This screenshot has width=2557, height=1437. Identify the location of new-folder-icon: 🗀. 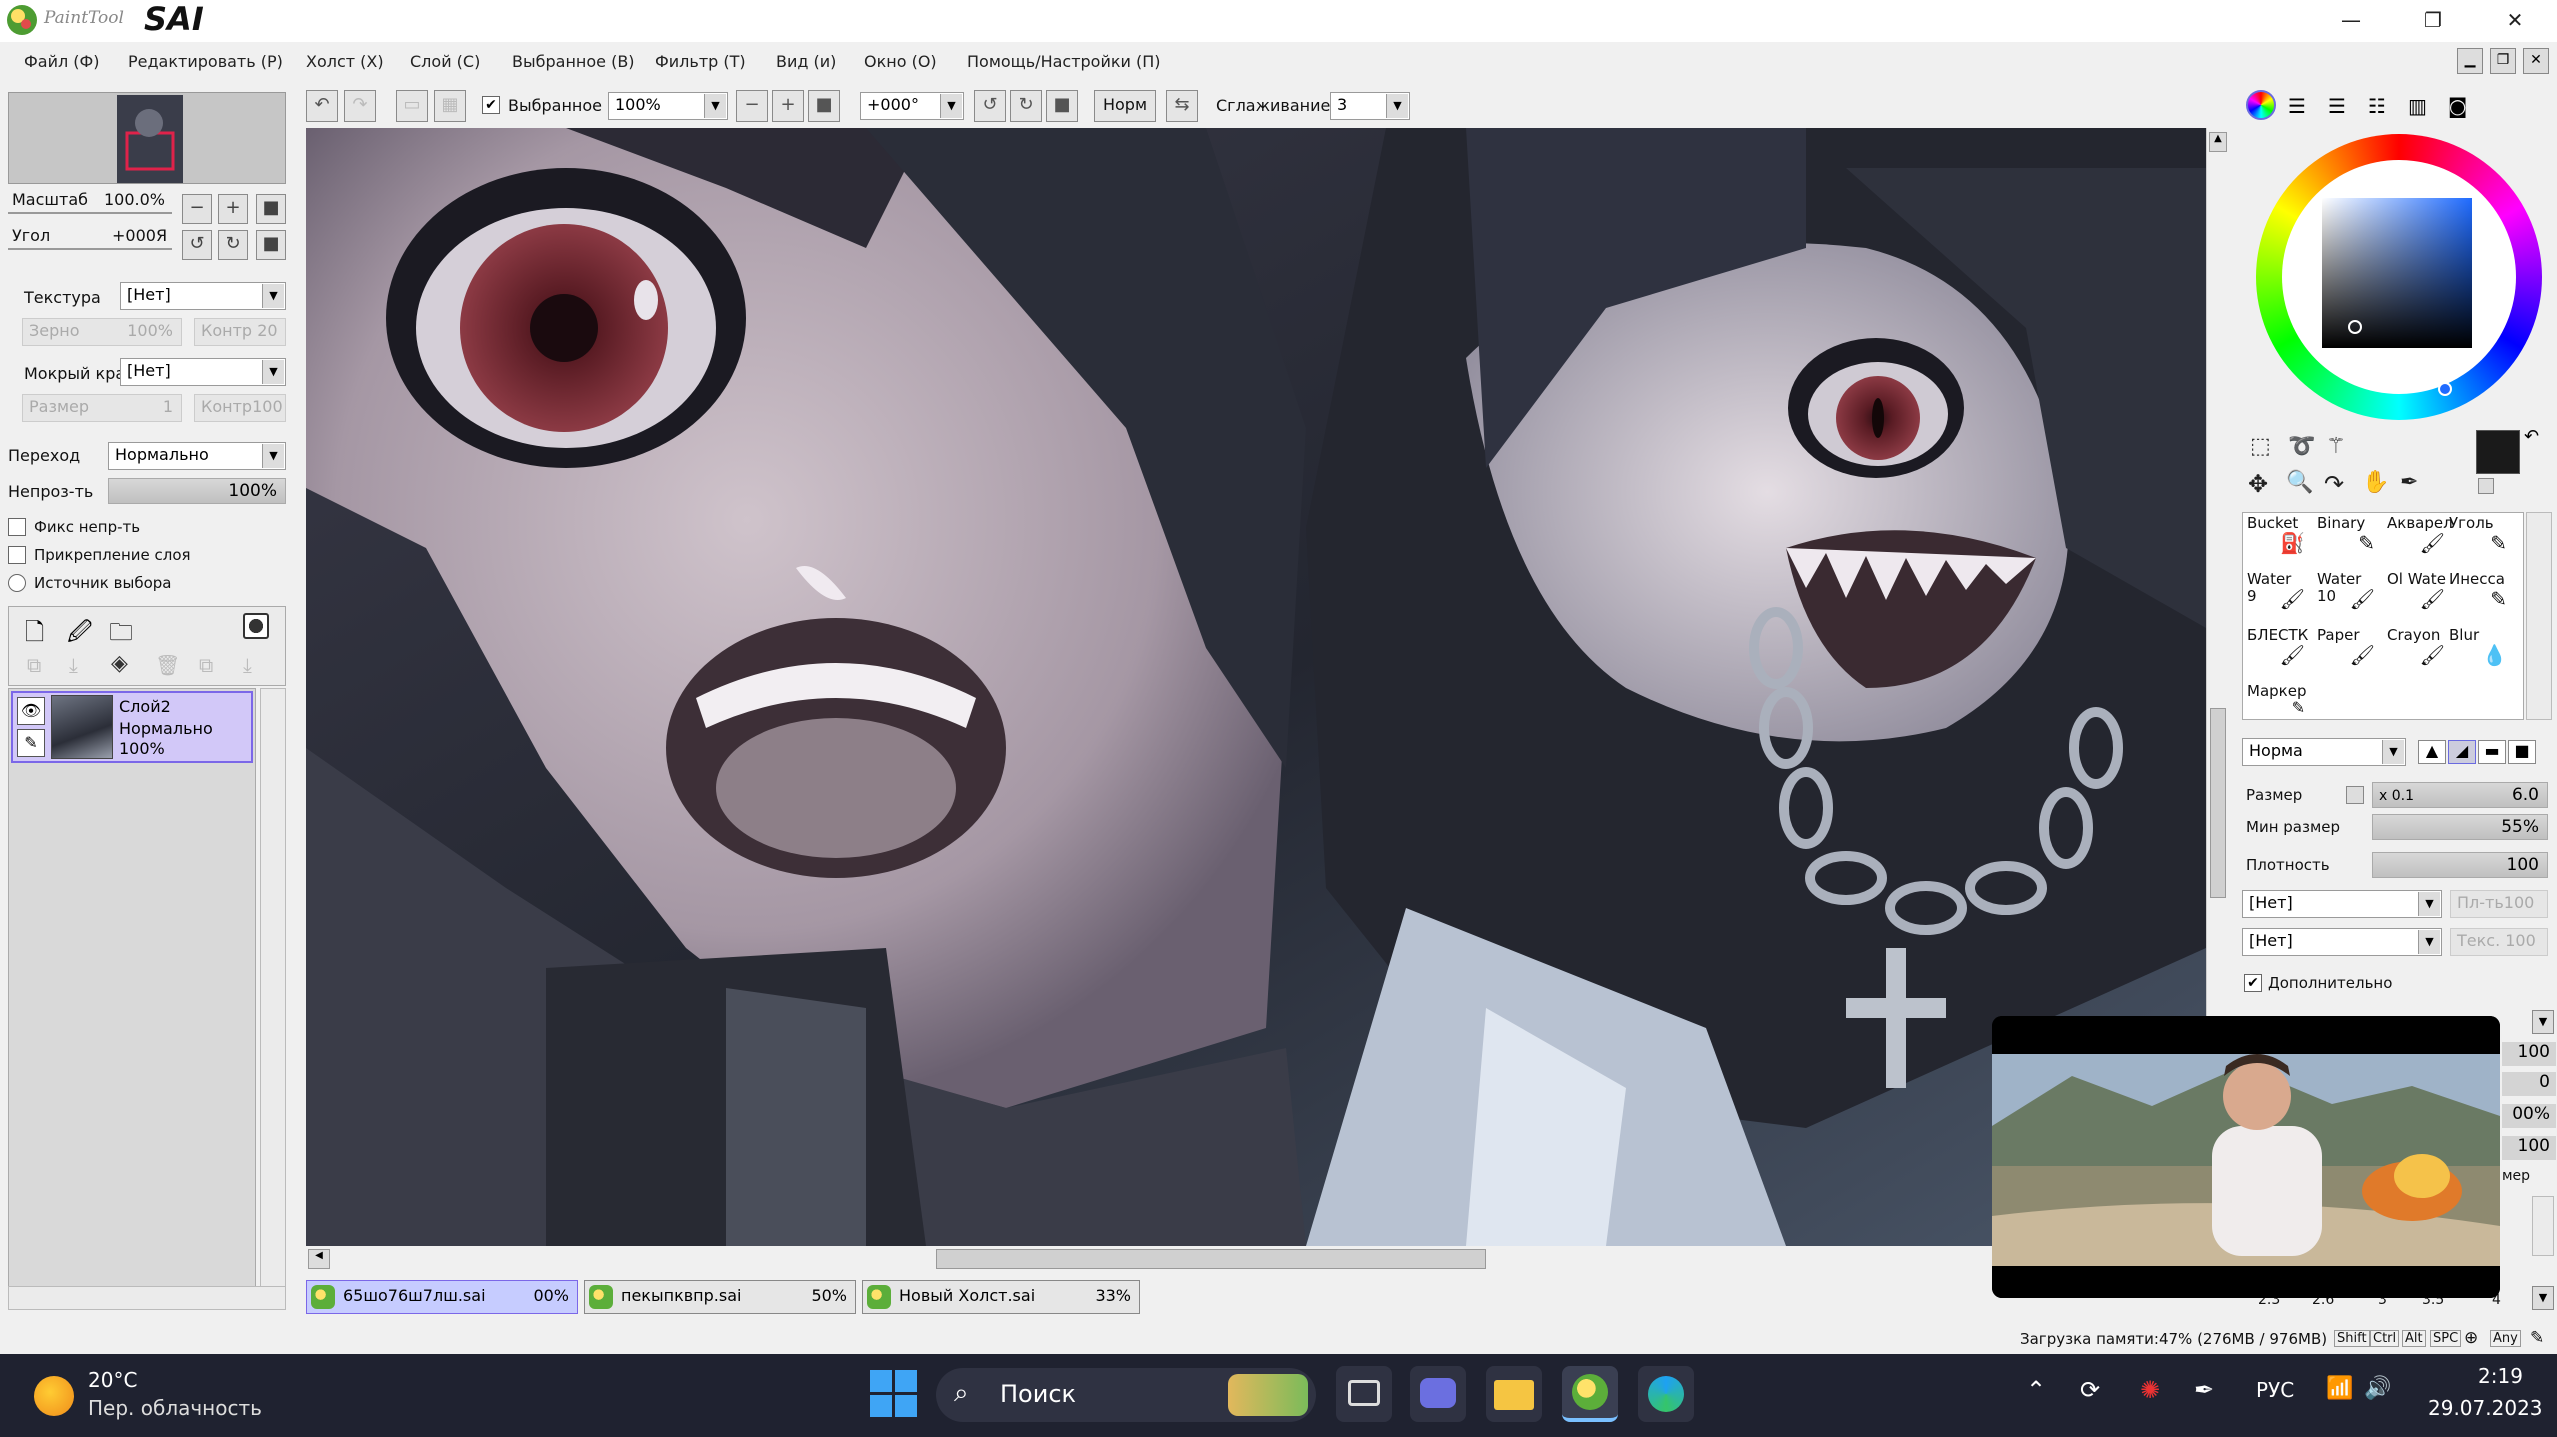
(121, 635).